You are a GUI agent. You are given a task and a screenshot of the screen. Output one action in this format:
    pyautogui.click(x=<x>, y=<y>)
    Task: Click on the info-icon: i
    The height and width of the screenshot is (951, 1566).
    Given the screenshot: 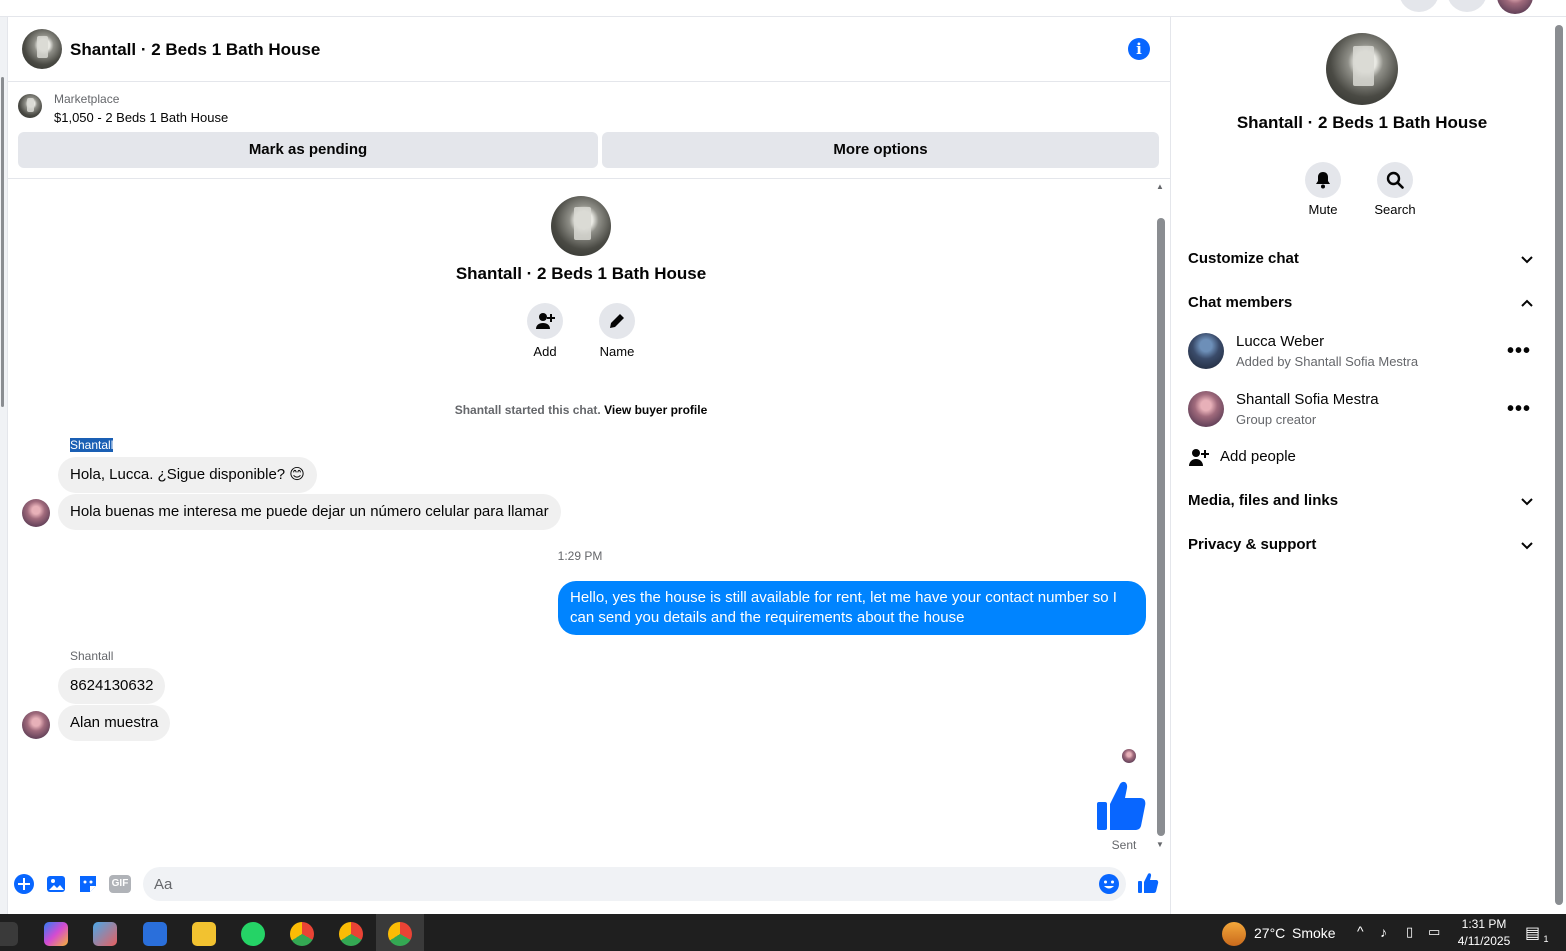 What is the action you would take?
    pyautogui.click(x=1139, y=49)
    